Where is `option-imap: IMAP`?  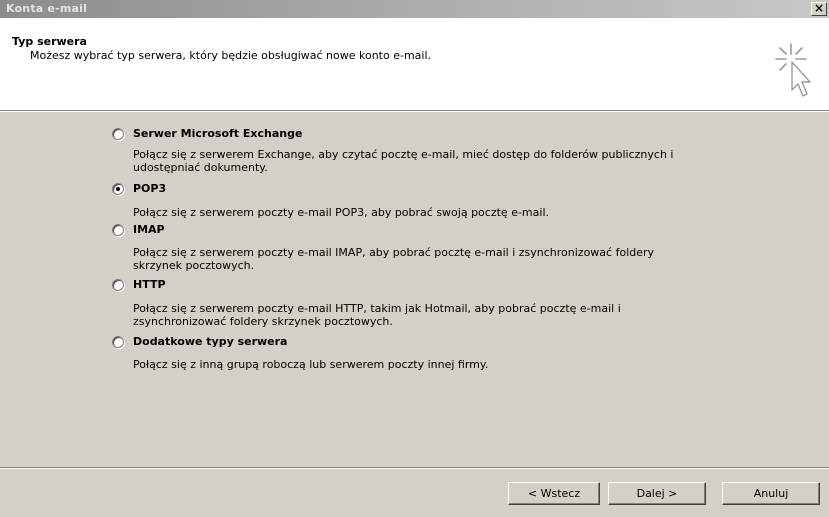 option-imap: IMAP is located at coordinates (162, 230).